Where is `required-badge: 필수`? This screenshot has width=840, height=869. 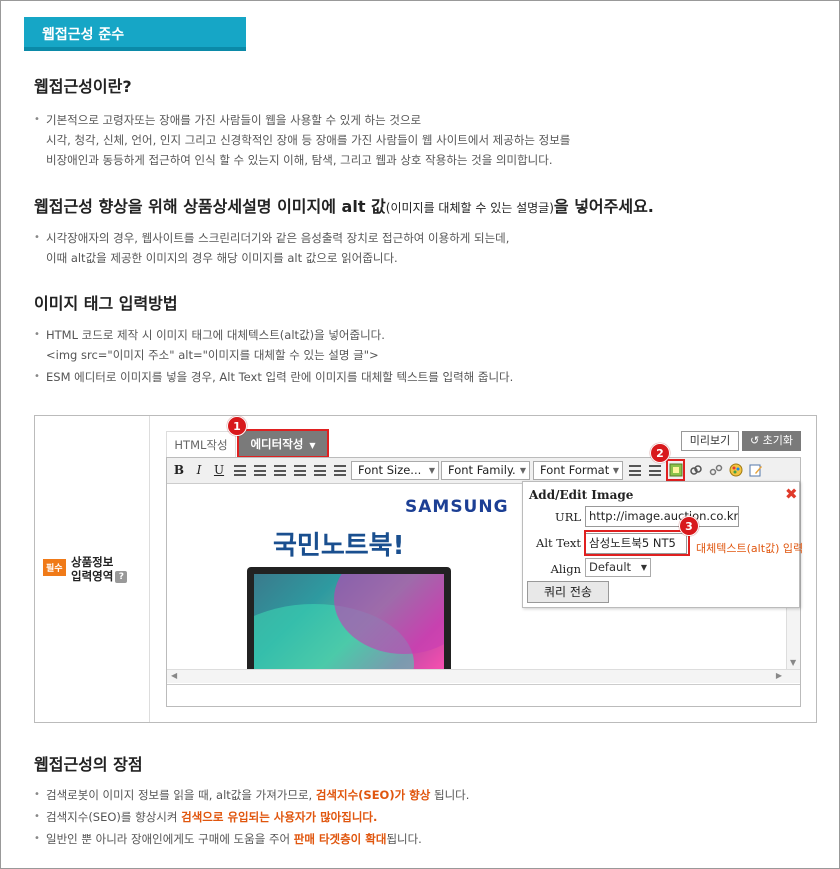
required-badge: 필수 is located at coordinates (54, 567).